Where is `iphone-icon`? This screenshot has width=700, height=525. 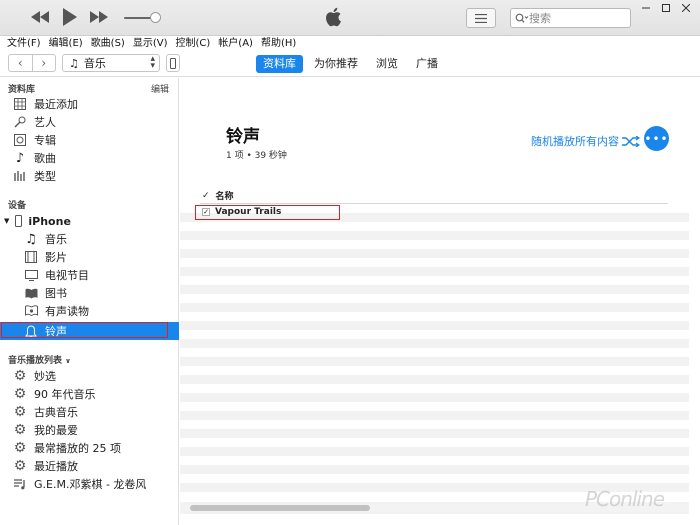
iphone-icon is located at coordinates (173, 63).